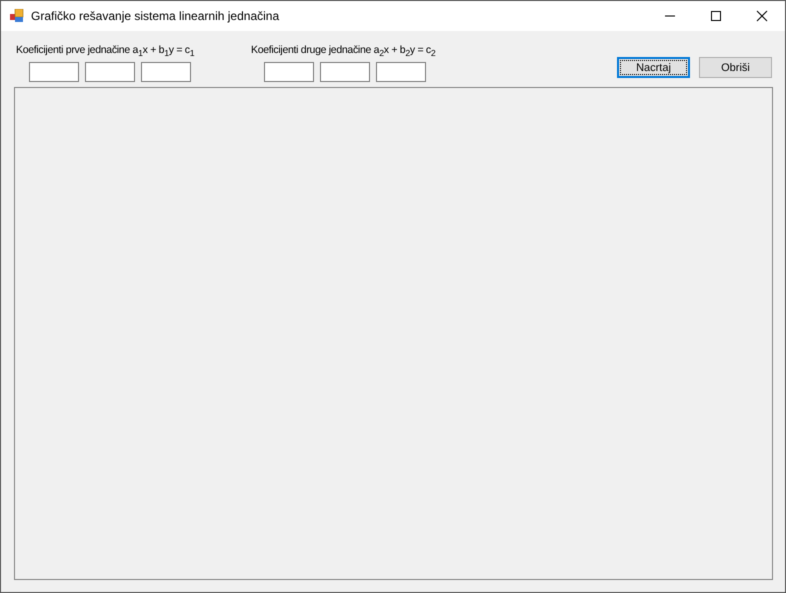  I want to click on window-title: Grafičko rešavanje sistema linearnih jednačina, so click(155, 16).